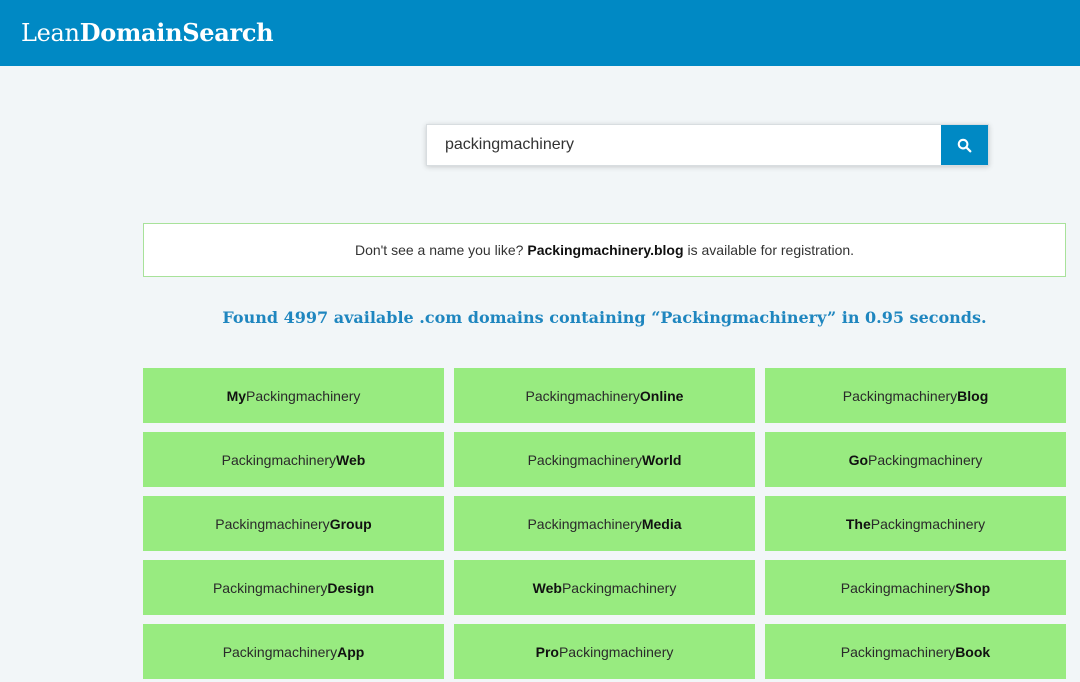  Describe the element at coordinates (661, 459) in the screenshot. I see `domain-suffix: World` at that location.